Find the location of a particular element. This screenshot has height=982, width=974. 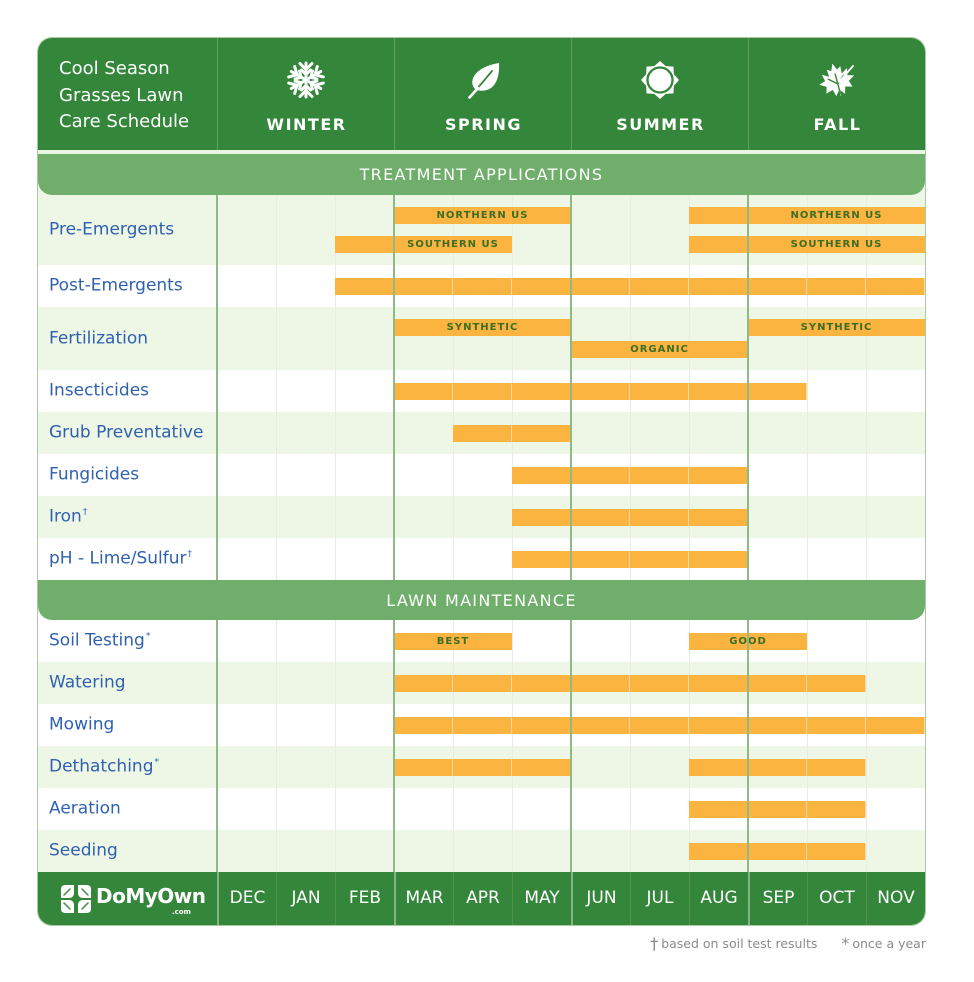

row-label: Fertilization is located at coordinates (98, 338).